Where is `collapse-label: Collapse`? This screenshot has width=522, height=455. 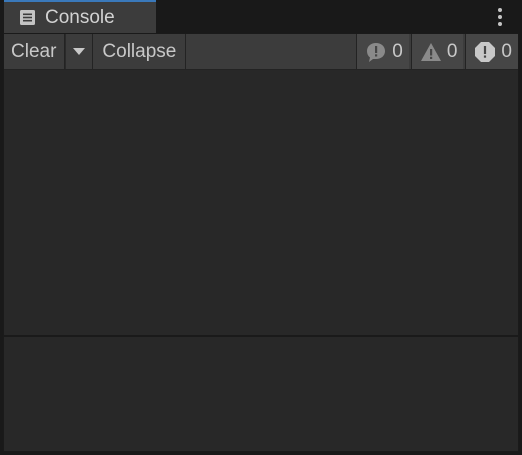 collapse-label: Collapse is located at coordinates (139, 51).